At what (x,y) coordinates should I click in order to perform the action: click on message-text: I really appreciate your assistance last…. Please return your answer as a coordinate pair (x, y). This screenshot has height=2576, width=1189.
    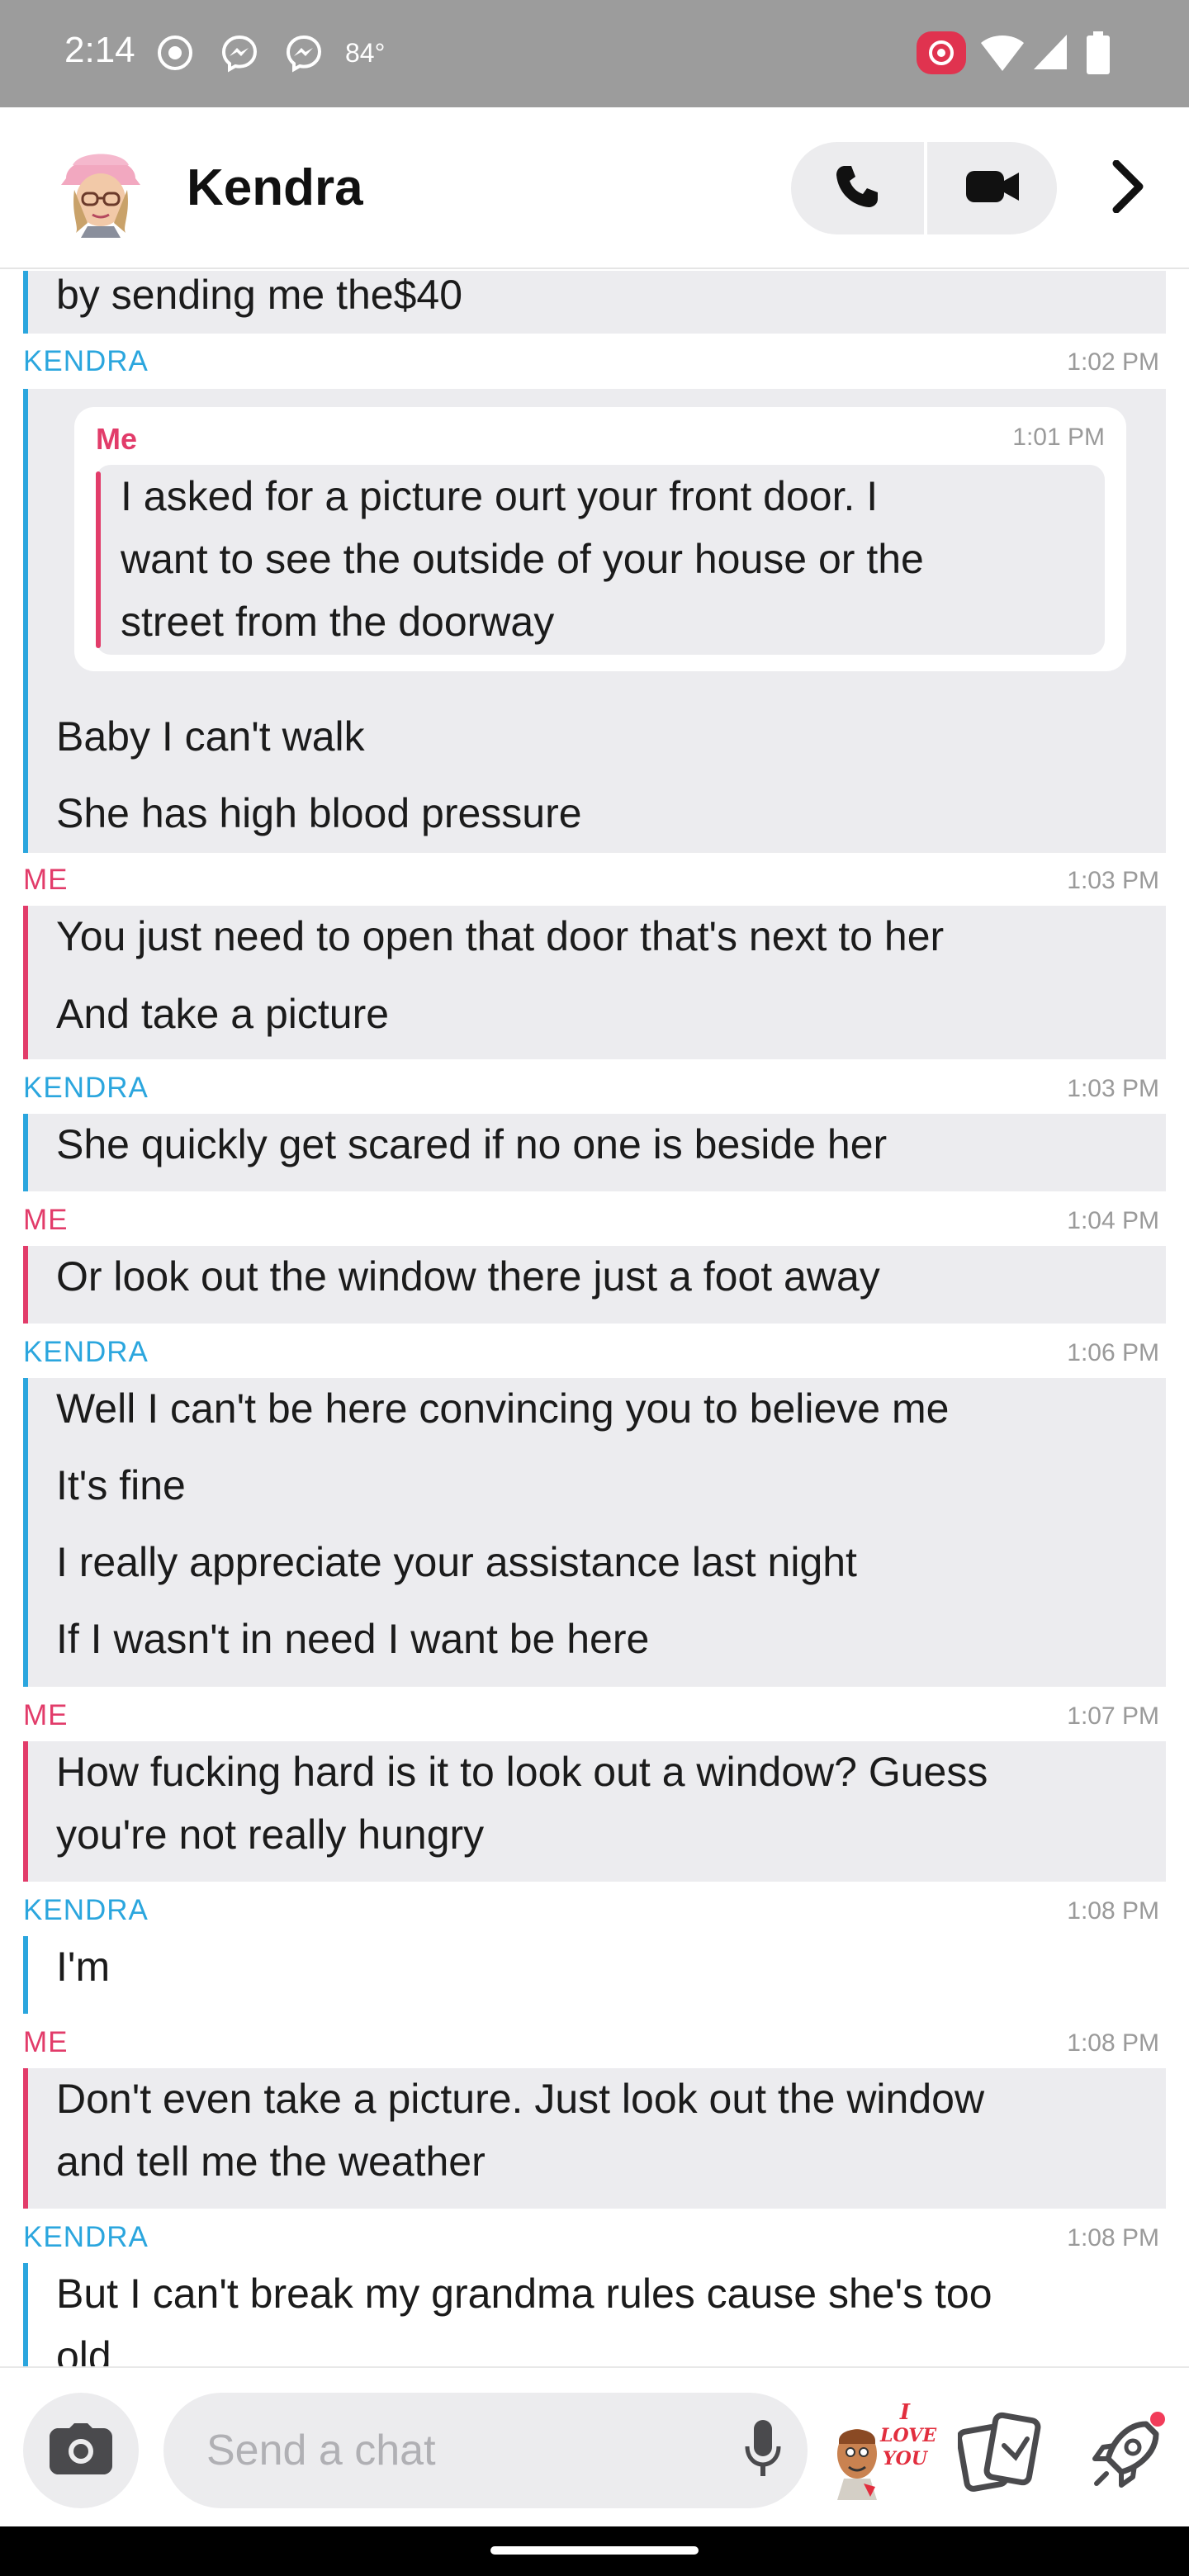
    Looking at the image, I should click on (456, 1562).